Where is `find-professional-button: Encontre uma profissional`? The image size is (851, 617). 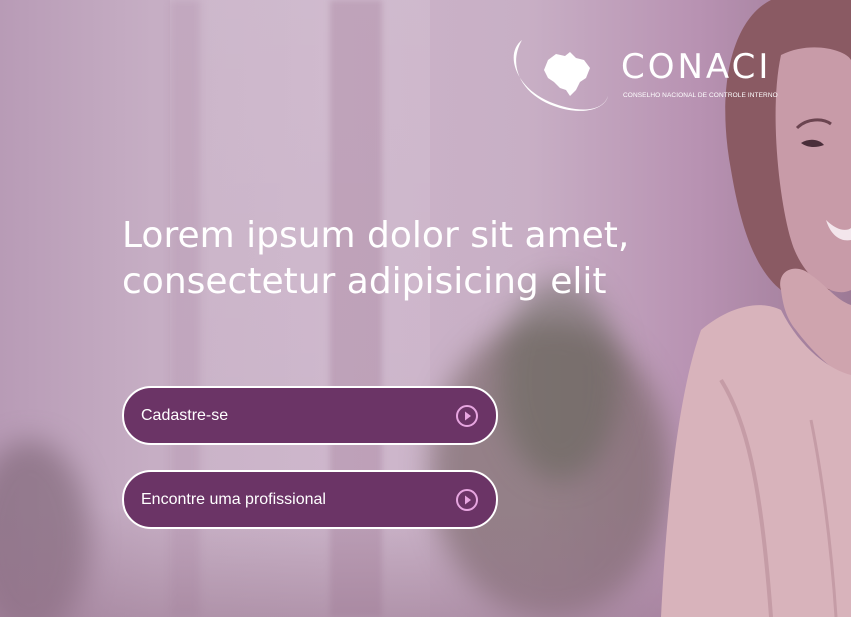 find-professional-button: Encontre uma profissional is located at coordinates (310, 499).